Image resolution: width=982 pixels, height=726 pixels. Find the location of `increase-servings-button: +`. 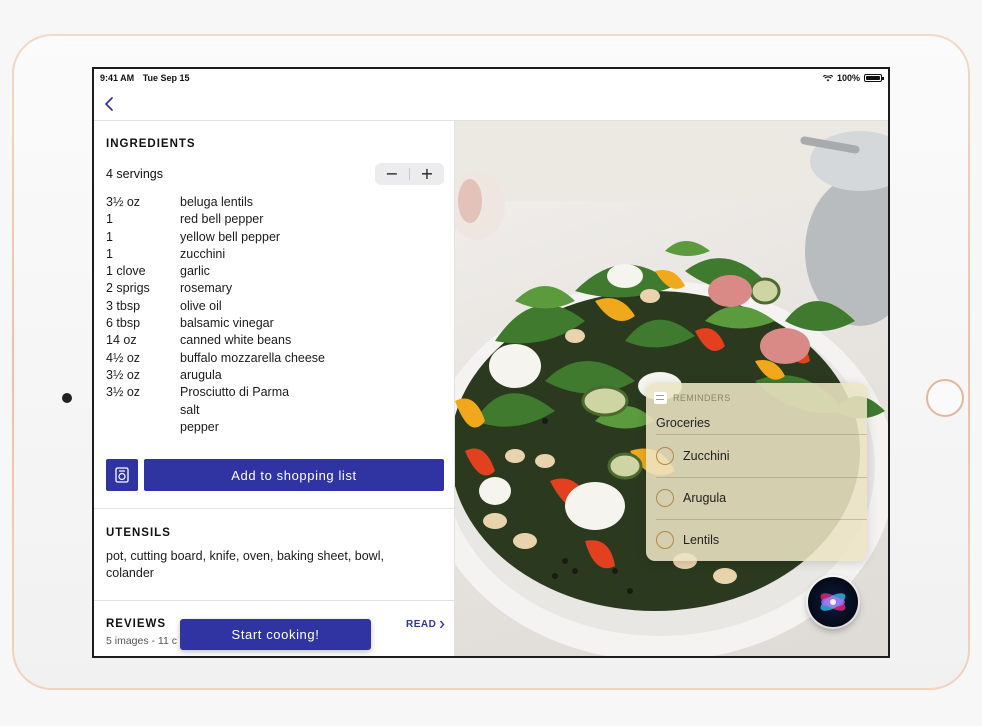

increase-servings-button: + is located at coordinates (427, 174).